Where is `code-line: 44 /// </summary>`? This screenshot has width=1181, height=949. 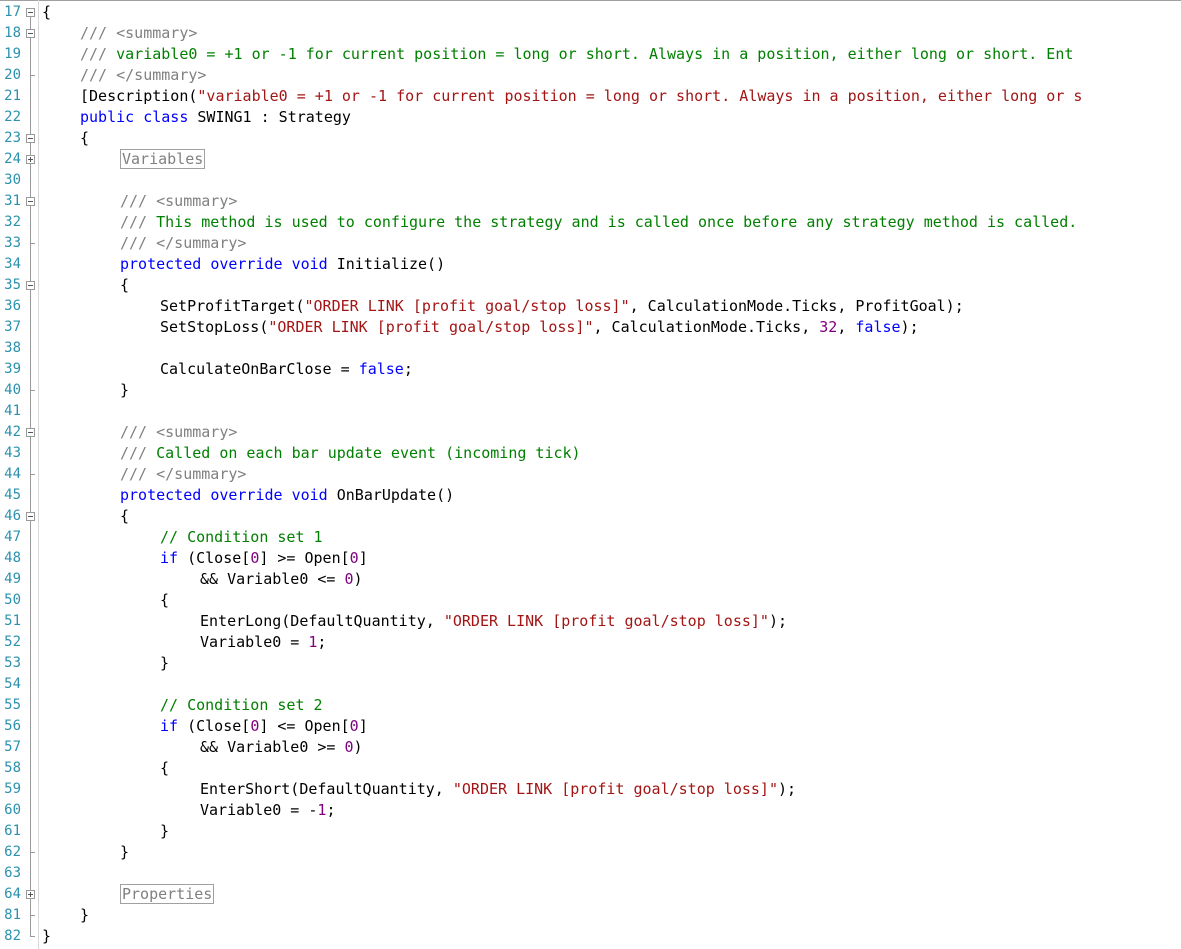 code-line: 44 /// </summary> is located at coordinates (590, 474).